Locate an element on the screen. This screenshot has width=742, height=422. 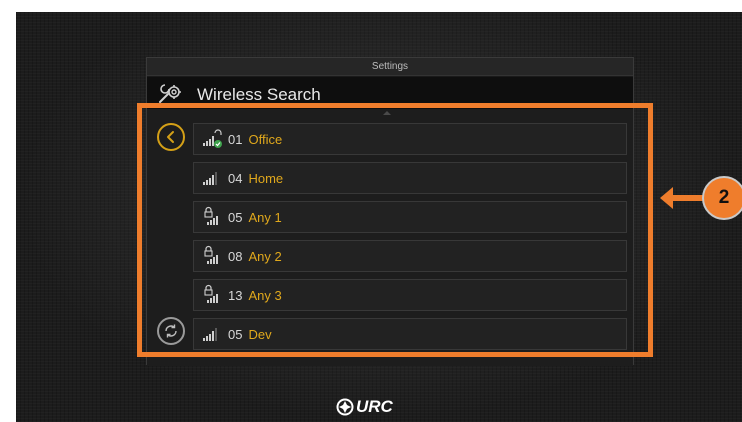
brand-logo: URC is located at coordinates (364, 407).